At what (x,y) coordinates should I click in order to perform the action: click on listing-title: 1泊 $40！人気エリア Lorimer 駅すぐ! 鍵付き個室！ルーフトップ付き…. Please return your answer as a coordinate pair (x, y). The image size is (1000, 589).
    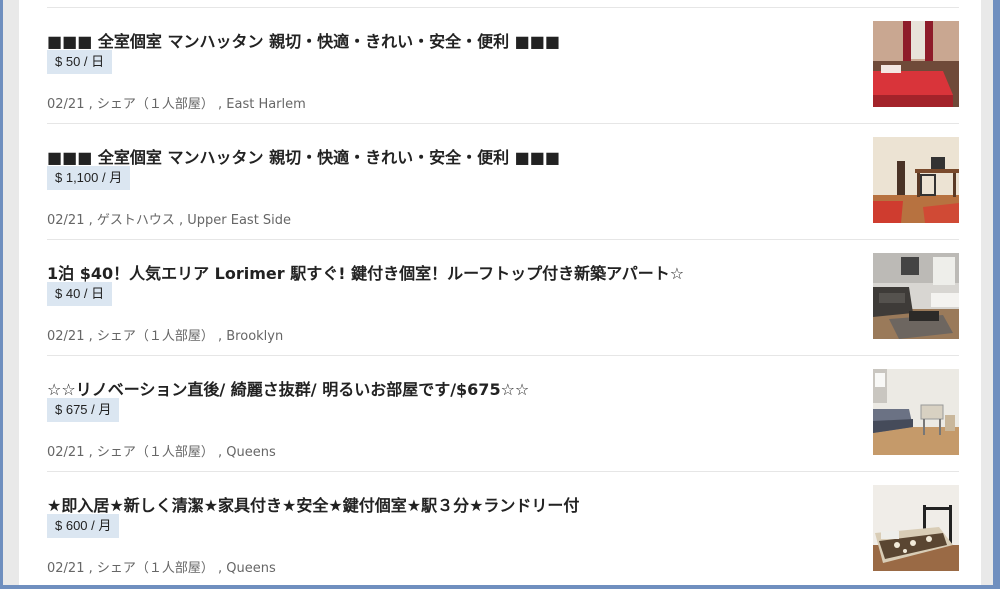
    Looking at the image, I should click on (447, 272).